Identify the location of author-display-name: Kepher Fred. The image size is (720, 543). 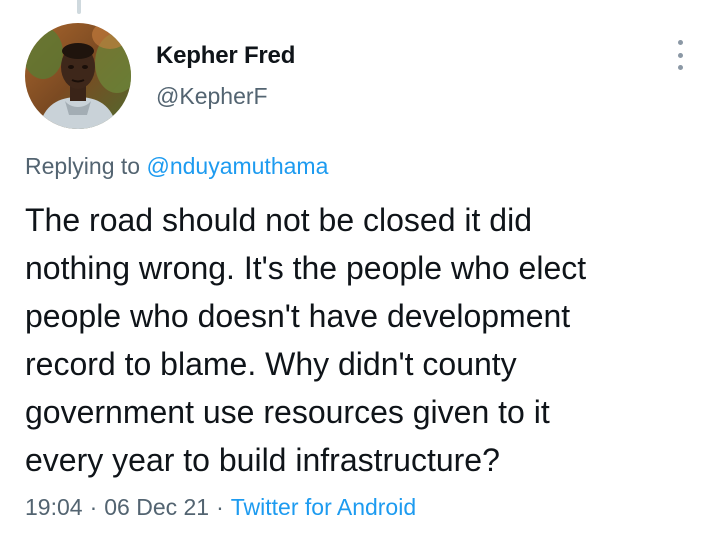
(225, 56).